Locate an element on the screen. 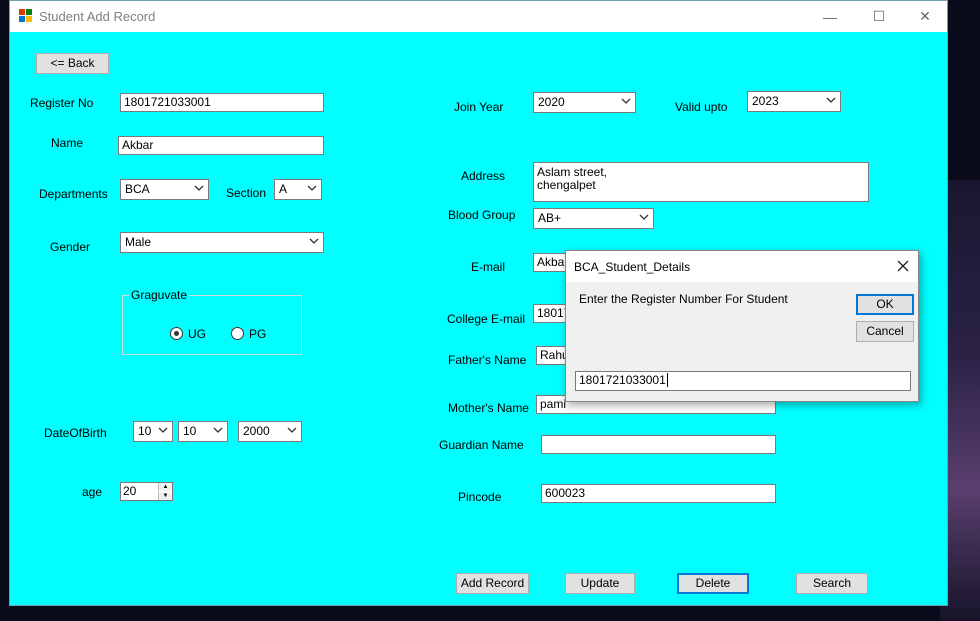  join-year-label: Join Year is located at coordinates (479, 107).